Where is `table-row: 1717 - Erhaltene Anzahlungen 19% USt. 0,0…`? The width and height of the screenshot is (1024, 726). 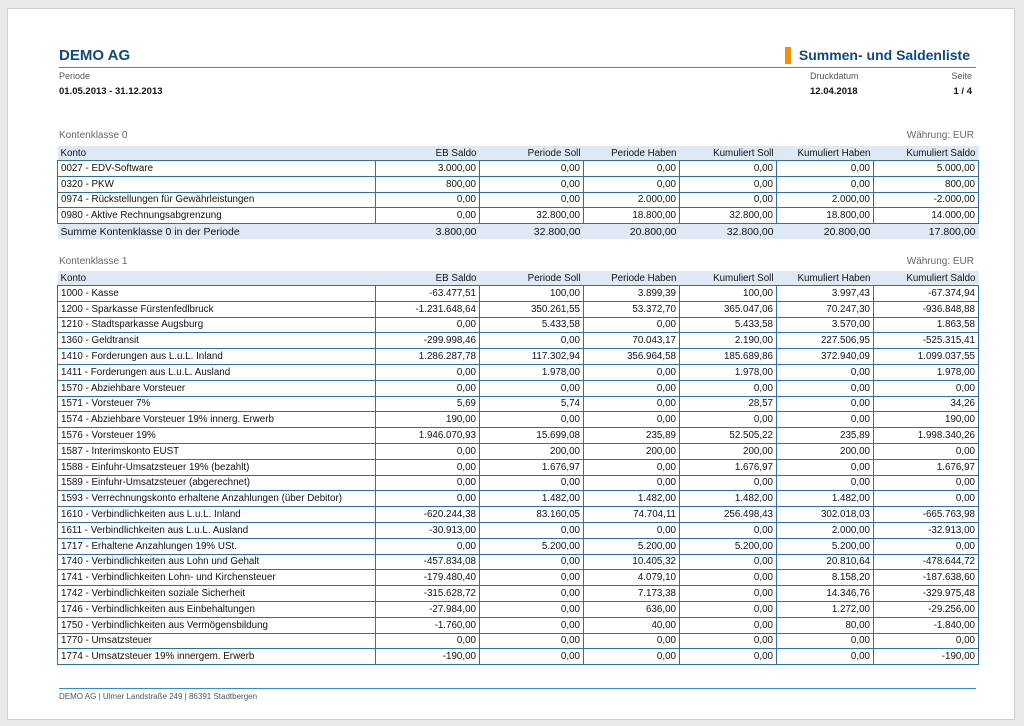
table-row: 1717 - Erhaltene Anzahlungen 19% USt. 0,0… is located at coordinates (518, 546).